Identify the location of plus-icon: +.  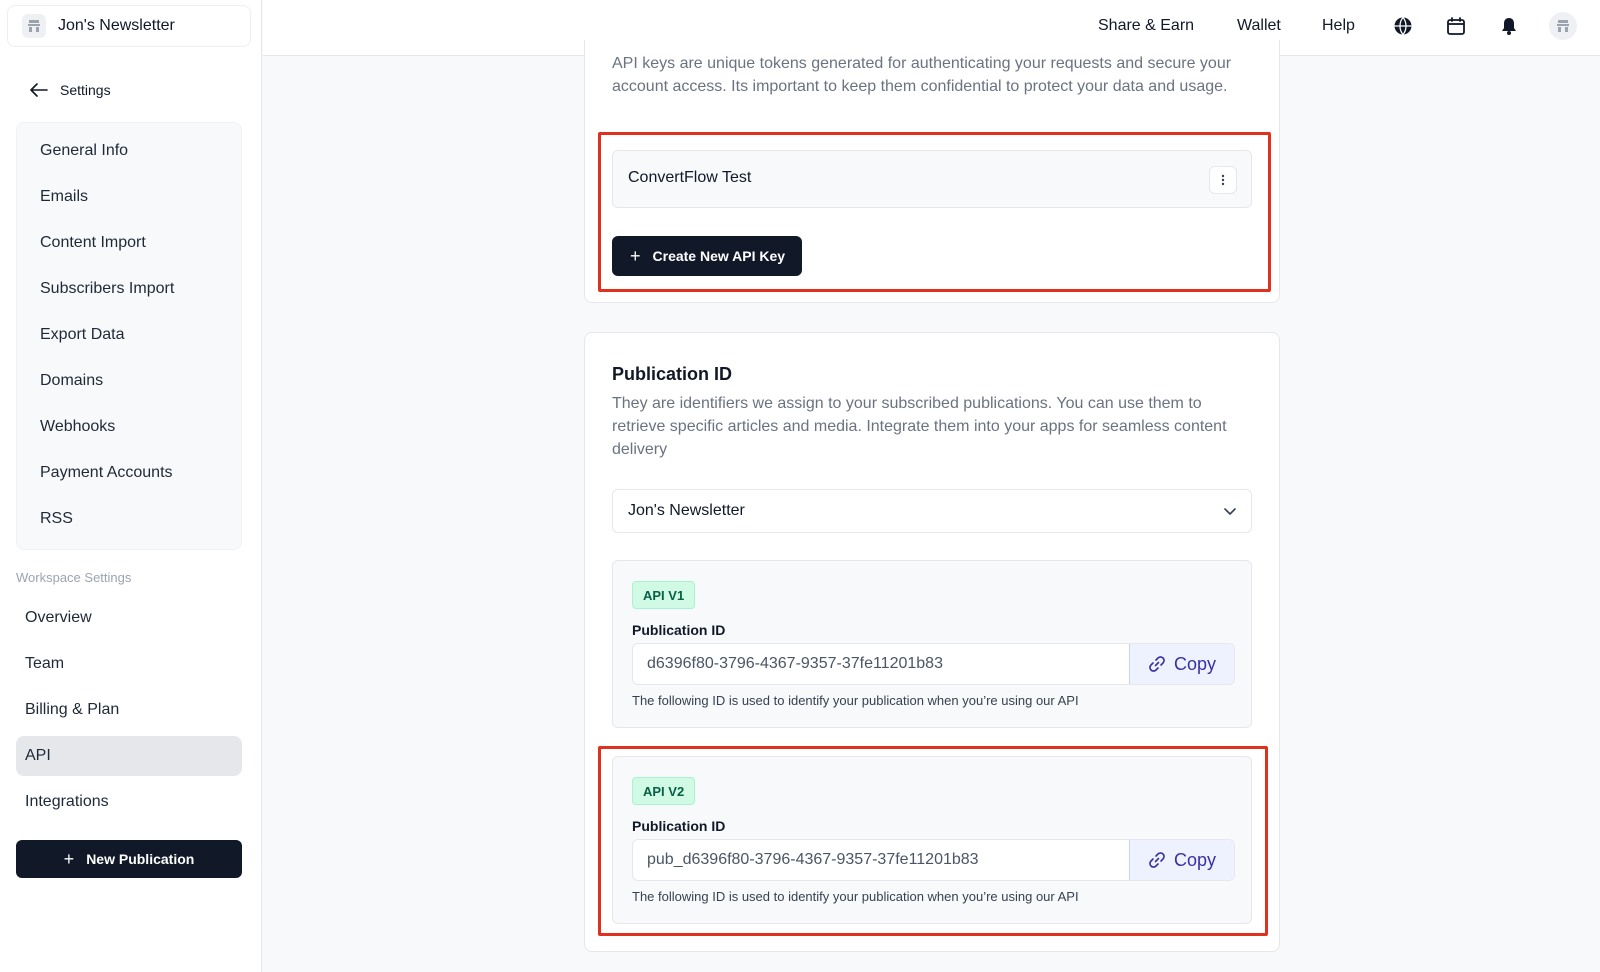
(69, 858).